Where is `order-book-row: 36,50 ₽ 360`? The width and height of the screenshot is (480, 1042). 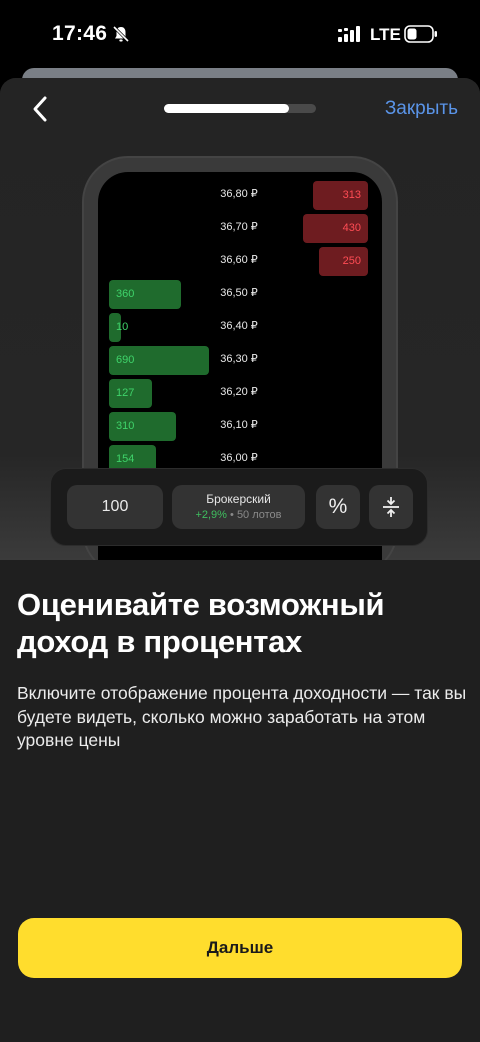
order-book-row: 36,50 ₽ 360 is located at coordinates (240, 294).